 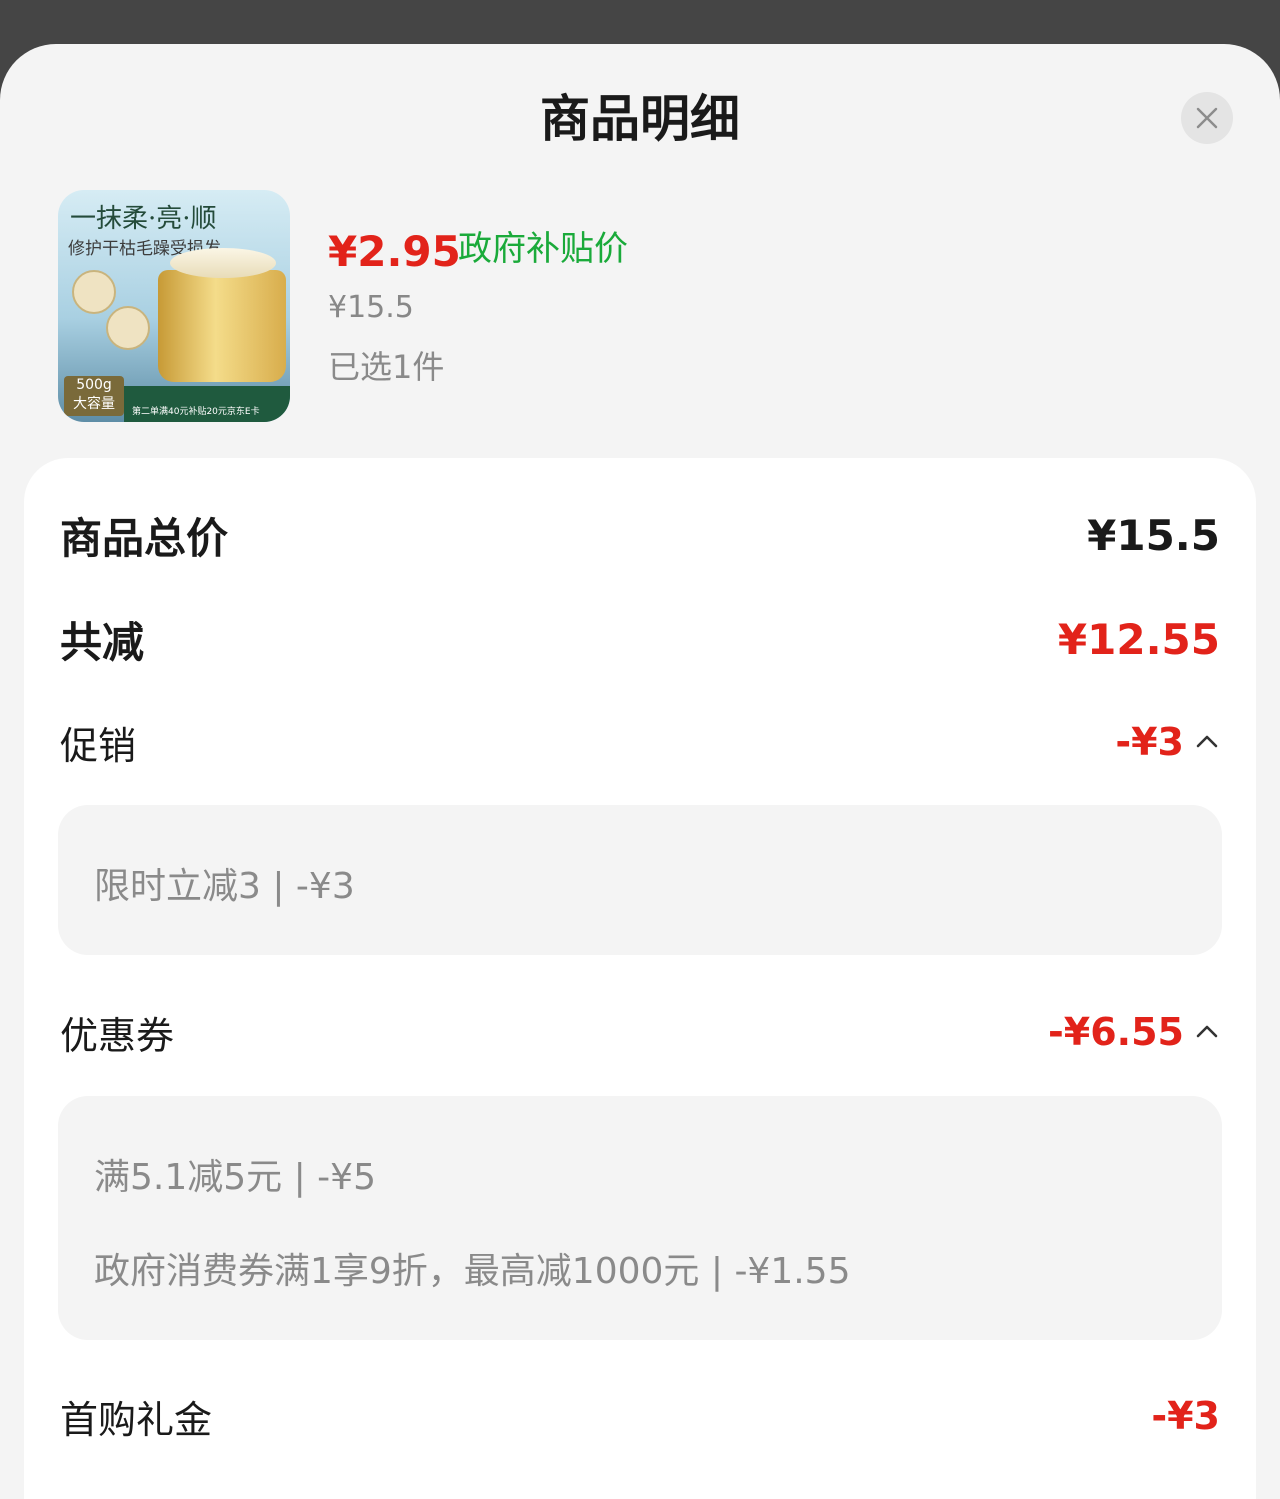 I want to click on coupon-detail-item: 政府消费券满1享9折，最高减1000元 | -¥1.55, so click(x=472, y=1271).